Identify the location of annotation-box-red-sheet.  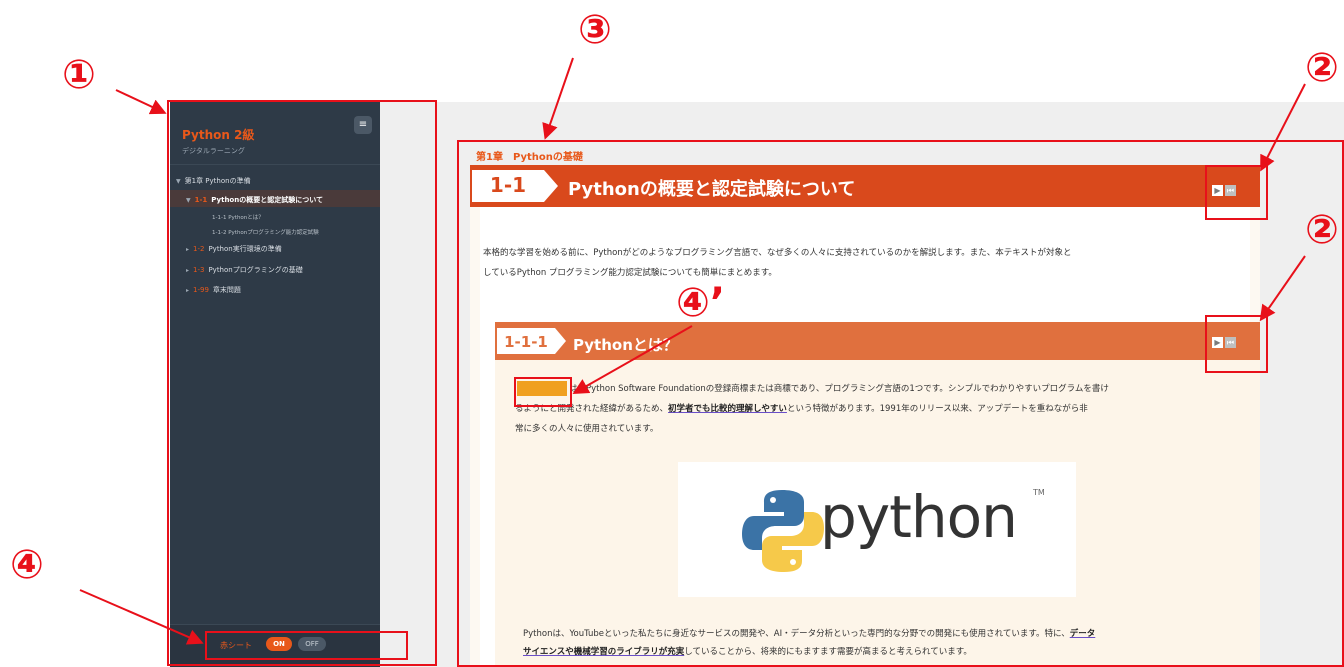
(306, 645).